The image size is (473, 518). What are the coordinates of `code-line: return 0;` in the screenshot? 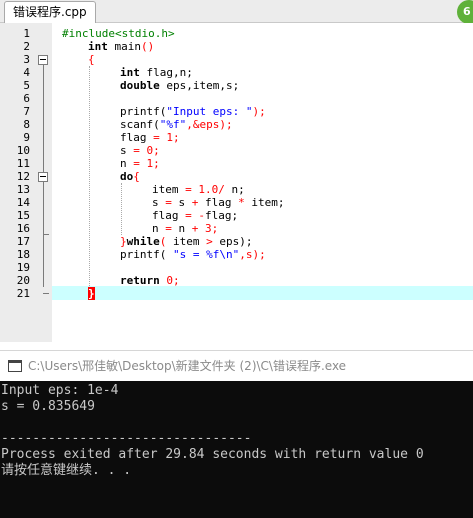 It's located at (150, 280).